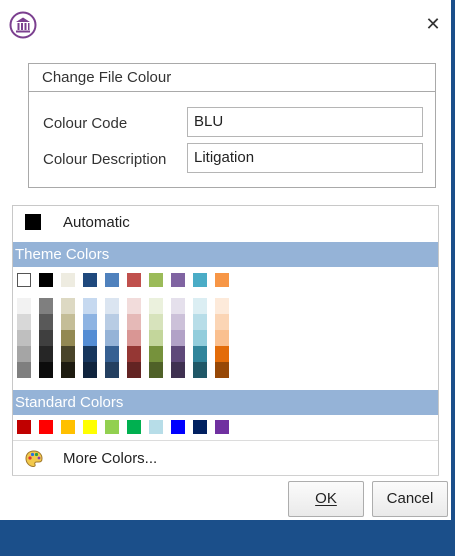 This screenshot has height=556, width=455. Describe the element at coordinates (225, 222) in the screenshot. I see `automatic-option: Automatic` at that location.